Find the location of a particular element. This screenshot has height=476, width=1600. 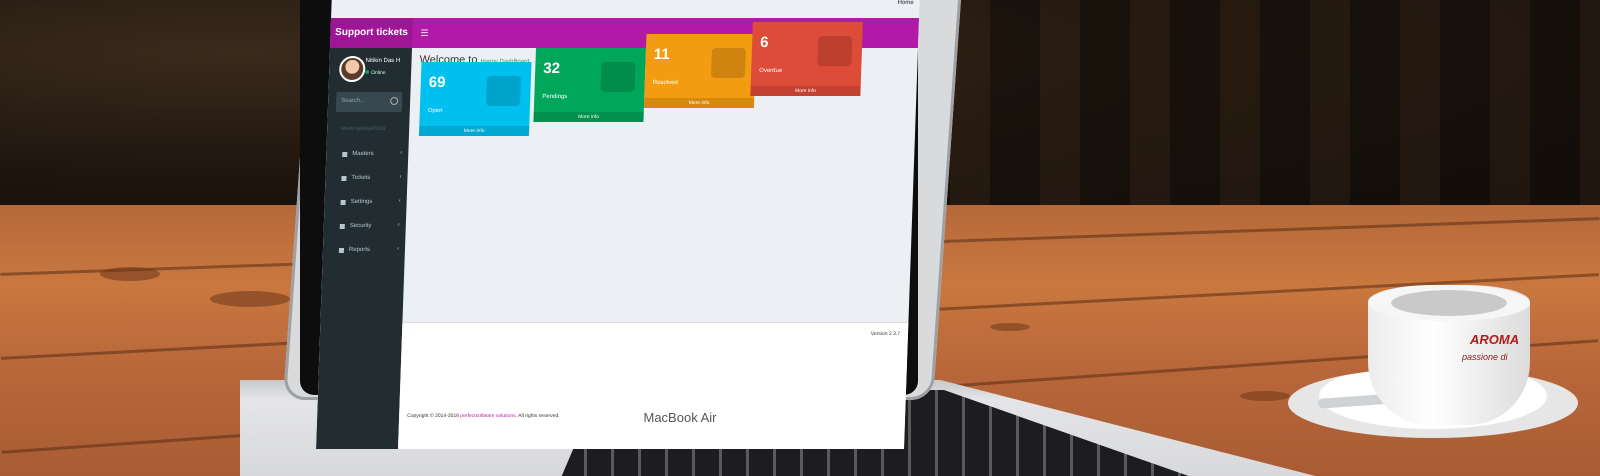

lock-icon is located at coordinates (342, 226).